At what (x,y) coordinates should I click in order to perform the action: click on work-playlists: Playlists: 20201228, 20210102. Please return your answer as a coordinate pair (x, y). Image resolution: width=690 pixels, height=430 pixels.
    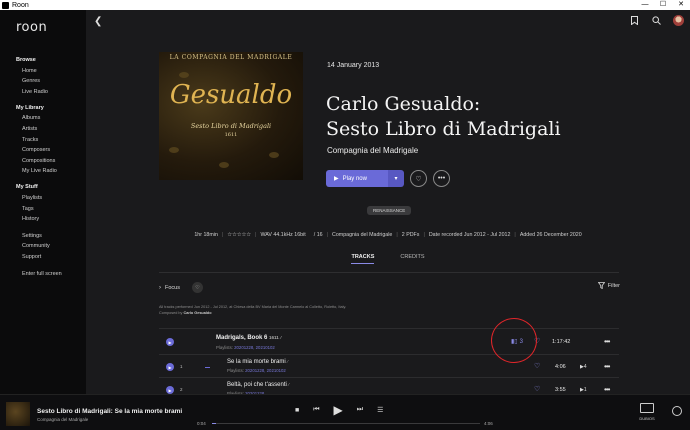
    Looking at the image, I should click on (245, 347).